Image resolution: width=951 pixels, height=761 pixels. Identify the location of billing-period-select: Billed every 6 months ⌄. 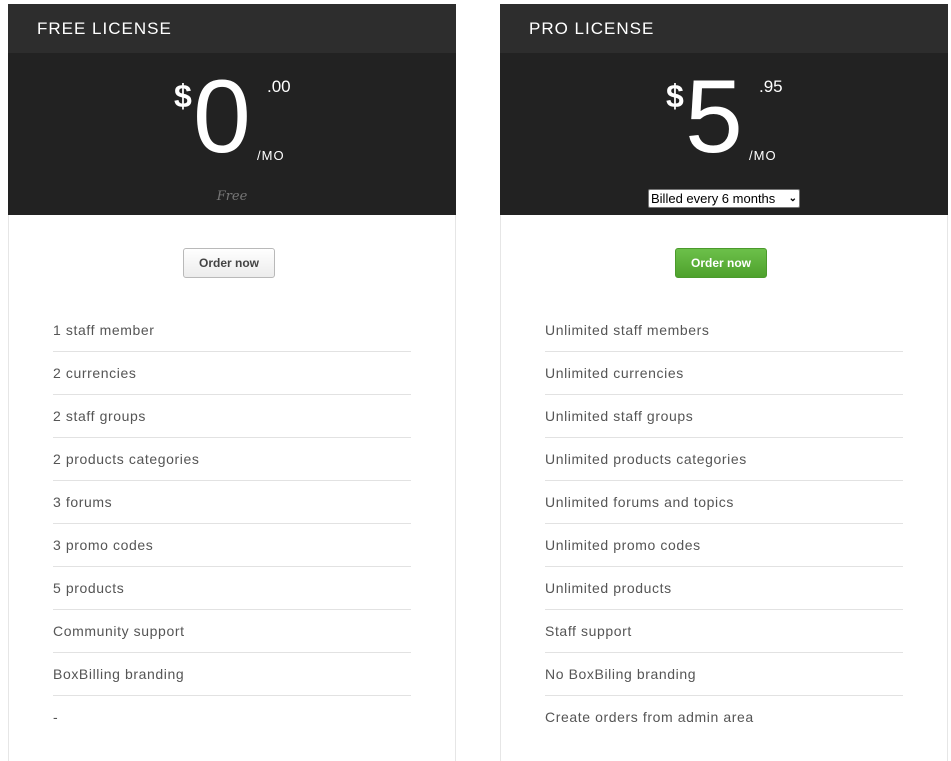
(724, 198).